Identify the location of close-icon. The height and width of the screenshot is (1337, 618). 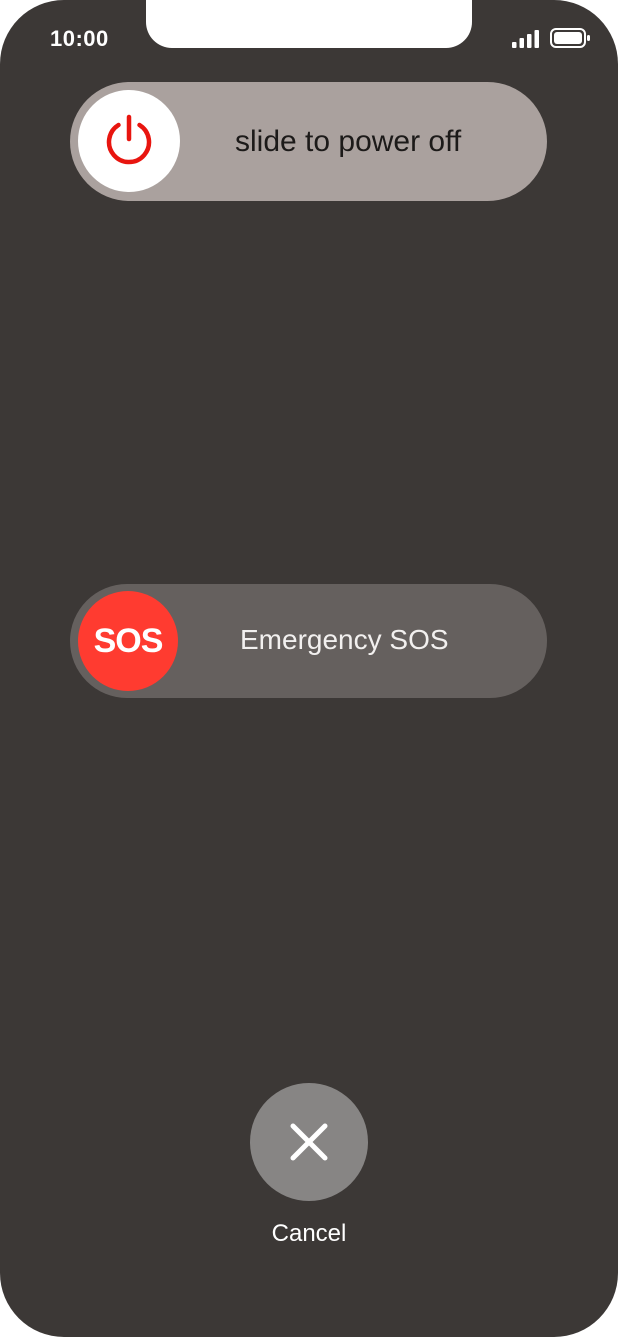
(309, 1142).